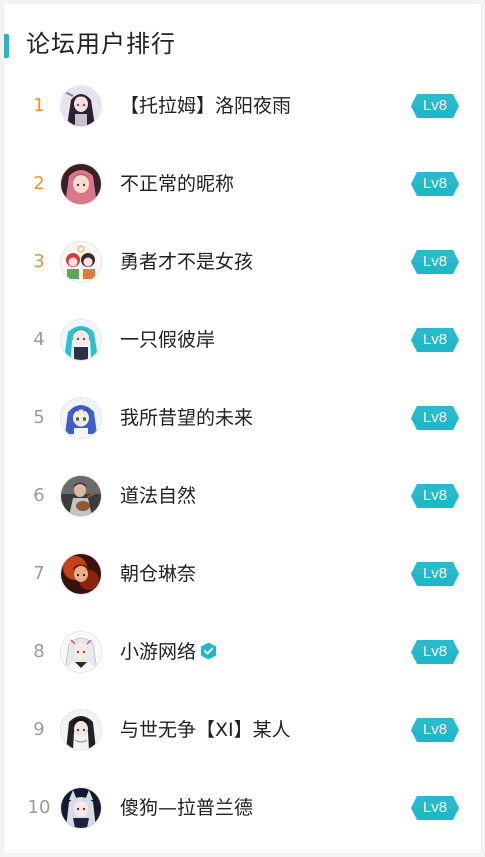 This screenshot has height=857, width=485. What do you see at coordinates (39, 183) in the screenshot?
I see `rank-number: 2` at bounding box center [39, 183].